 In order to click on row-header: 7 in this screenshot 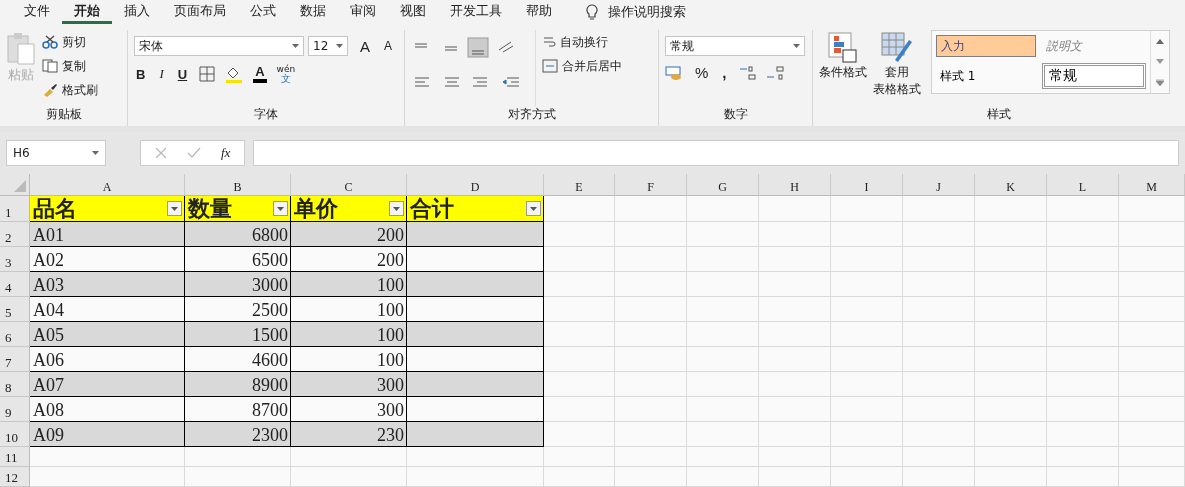, I will do `click(15, 359)`.